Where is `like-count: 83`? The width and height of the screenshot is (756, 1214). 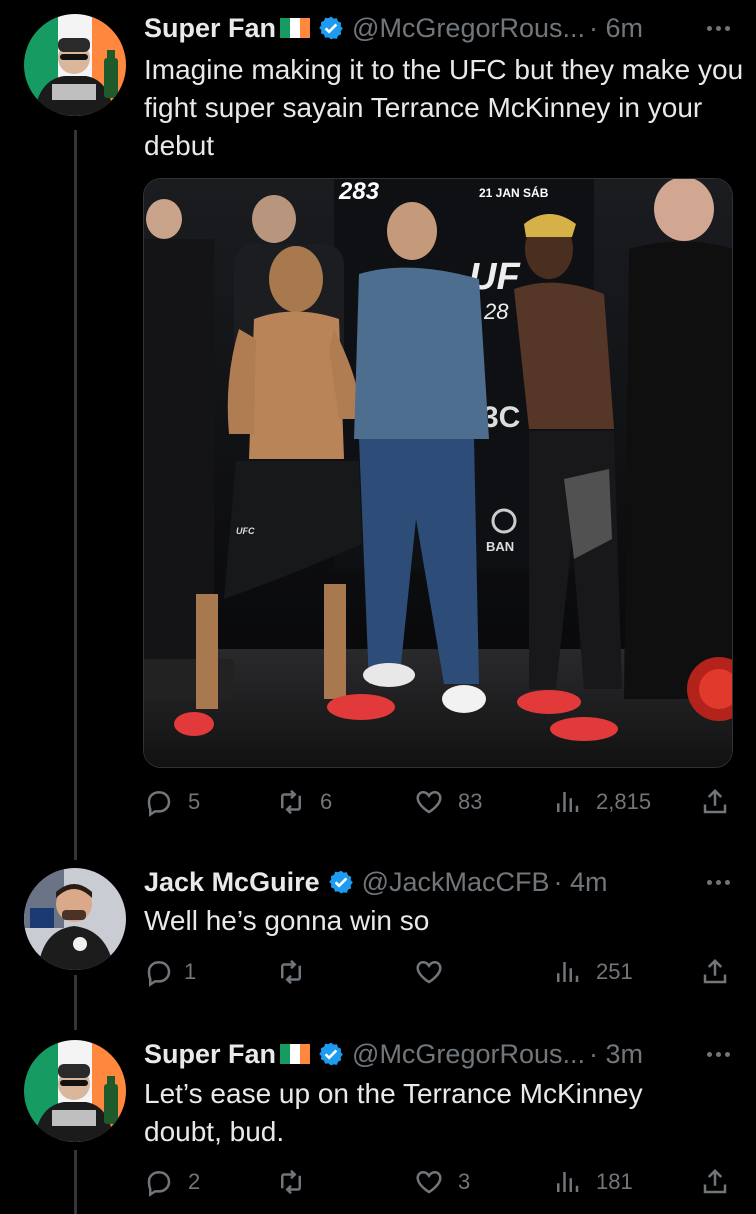
like-count: 83 is located at coordinates (470, 801).